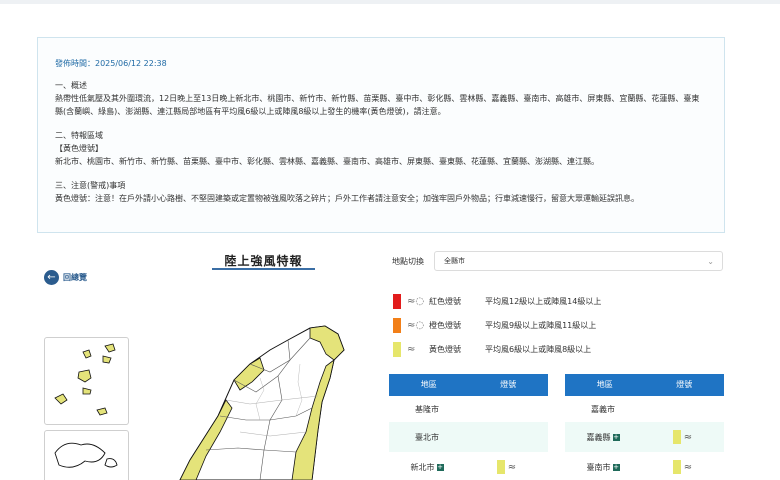  What do you see at coordinates (427, 437) in the screenshot?
I see `area-name: 臺北市` at bounding box center [427, 437].